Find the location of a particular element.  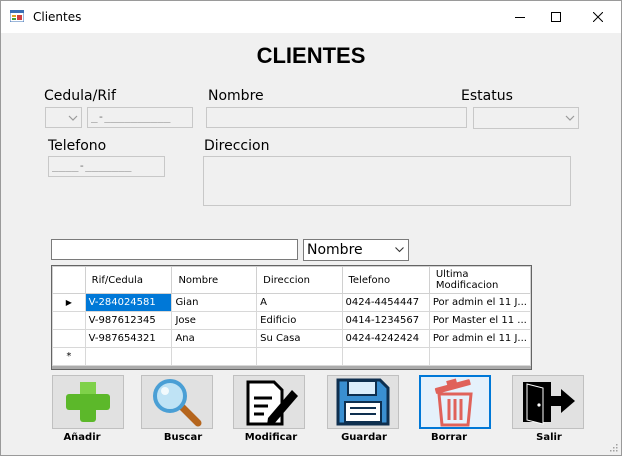

add-button is located at coordinates (88, 402).